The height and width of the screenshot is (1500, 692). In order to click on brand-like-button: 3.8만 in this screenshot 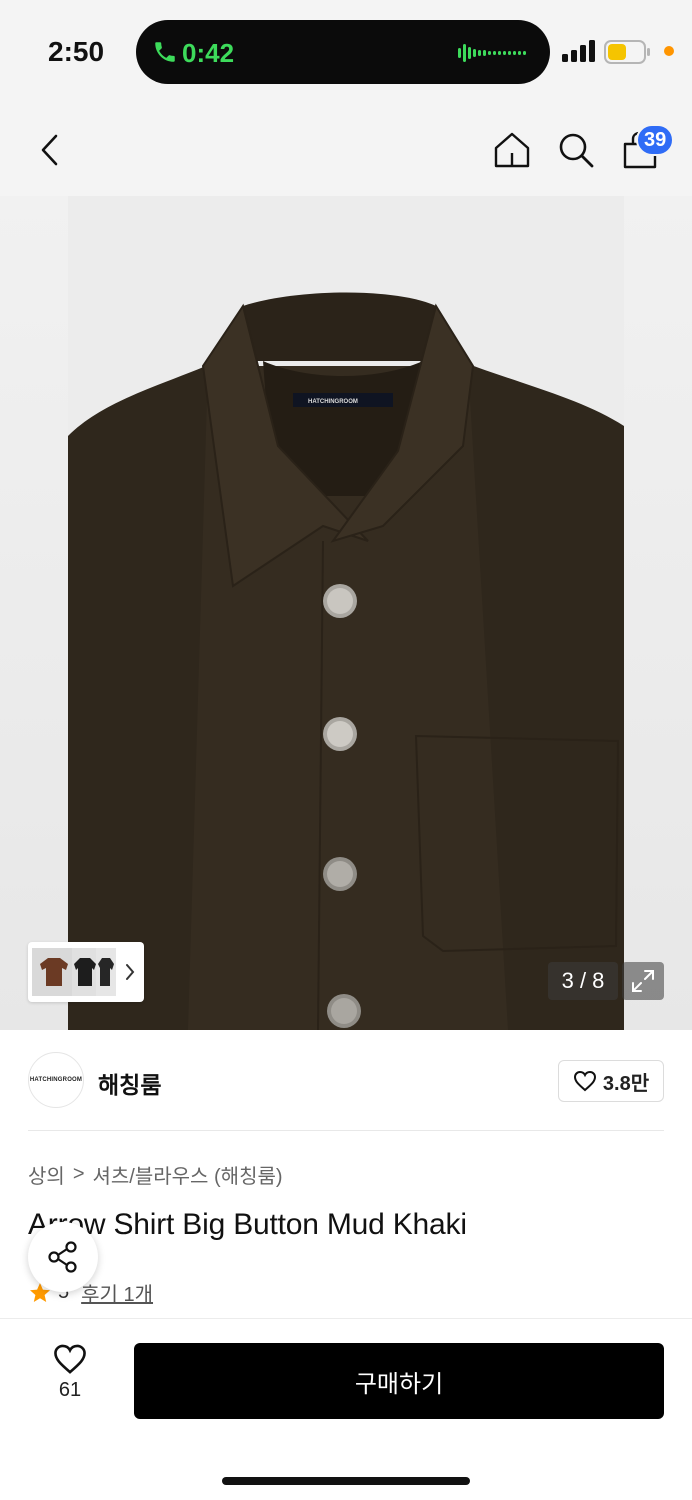, I will do `click(611, 1081)`.